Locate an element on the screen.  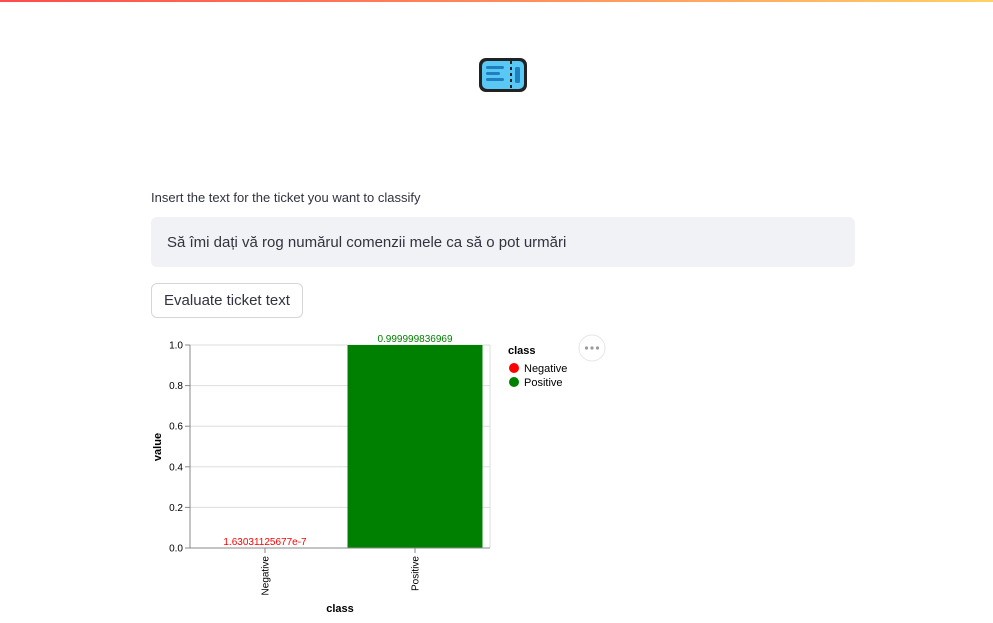
legend-label-negative: Negative is located at coordinates (545, 369).